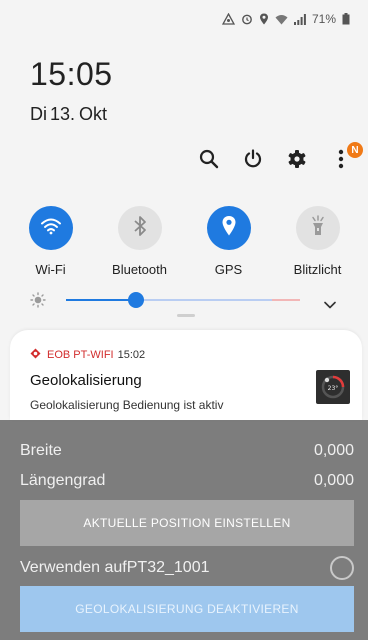 This screenshot has height=640, width=368. I want to click on use-on-row: Verwenden aufPT32_1001, so click(187, 568).